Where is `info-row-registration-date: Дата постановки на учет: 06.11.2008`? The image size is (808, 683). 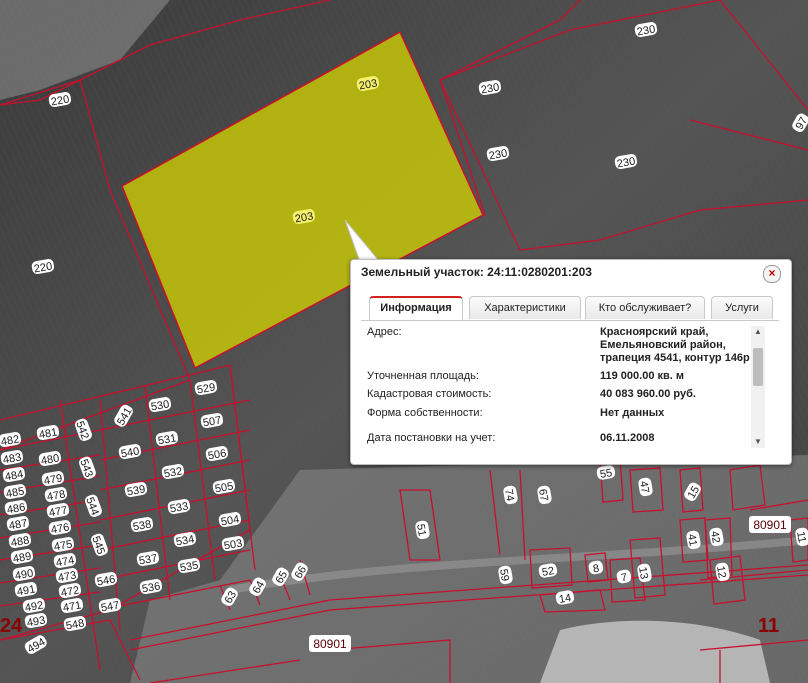
info-row-registration-date: Дата постановки на учет: 06.11.2008 is located at coordinates (561, 440).